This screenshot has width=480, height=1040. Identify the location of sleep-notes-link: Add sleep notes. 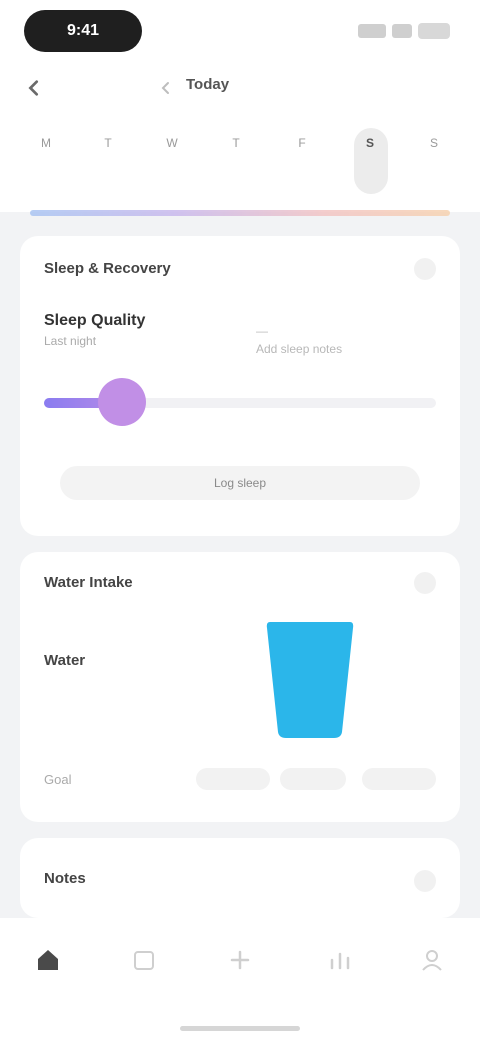
(299, 349).